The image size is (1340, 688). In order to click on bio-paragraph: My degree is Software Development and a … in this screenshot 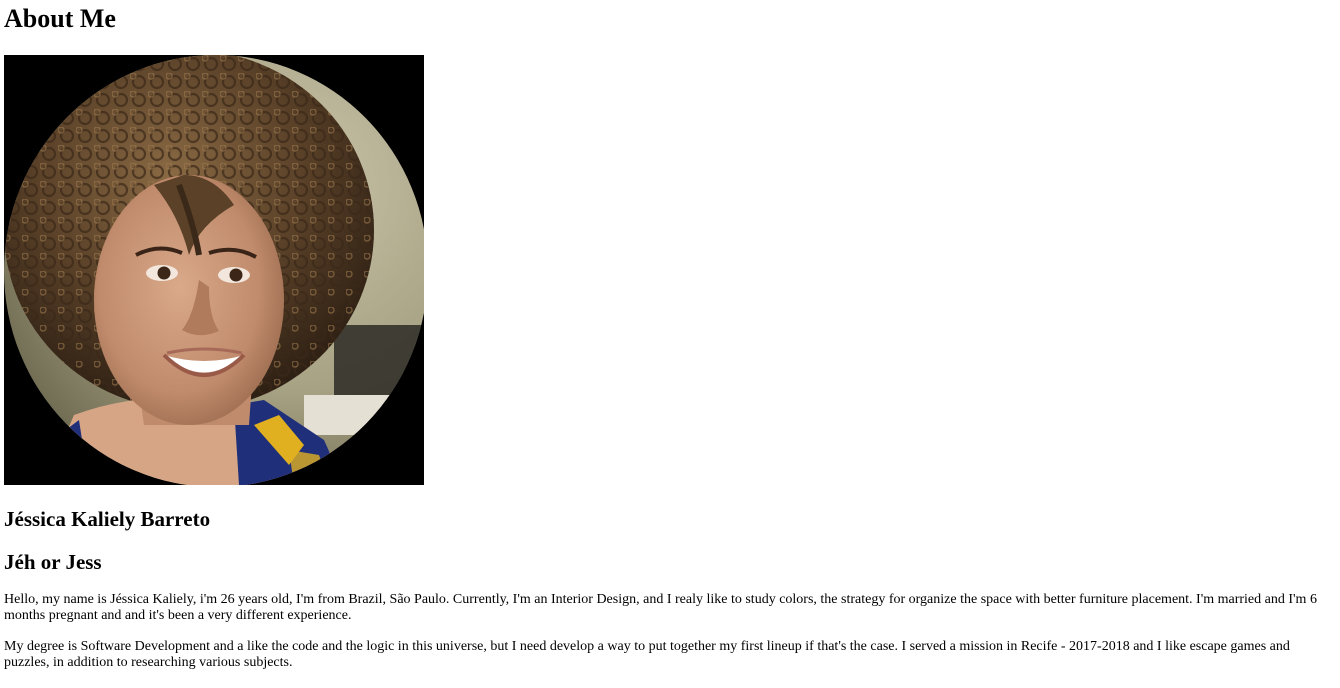, I will do `click(647, 654)`.